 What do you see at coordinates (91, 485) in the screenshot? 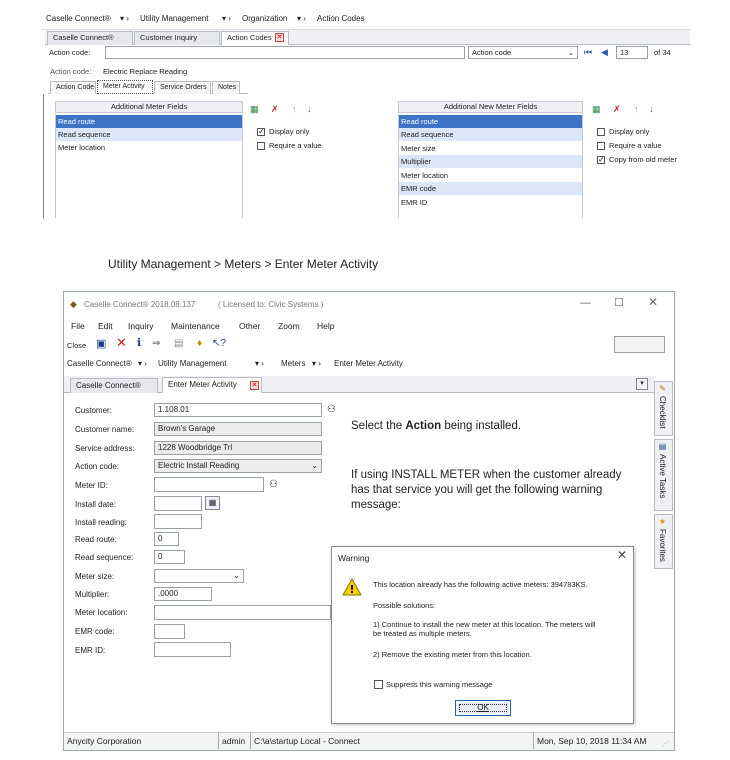
I see `meter-id-label: Meter ID:` at bounding box center [91, 485].